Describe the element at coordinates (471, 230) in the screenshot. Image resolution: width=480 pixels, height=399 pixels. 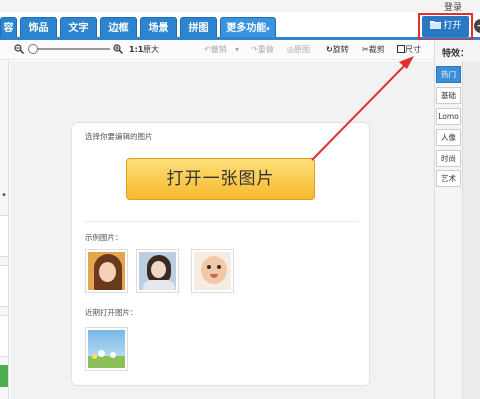
I see `effects-thumbnail-column` at that location.